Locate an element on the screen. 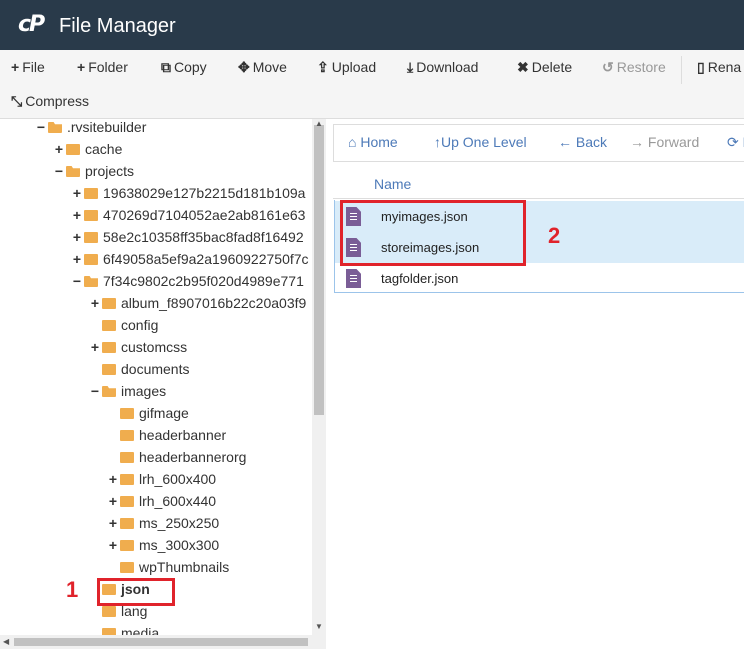 Image resolution: width=744 pixels, height=649 pixels. tree-node: −7f34c9802c2b95f020d4989e771 is located at coordinates (188, 281).